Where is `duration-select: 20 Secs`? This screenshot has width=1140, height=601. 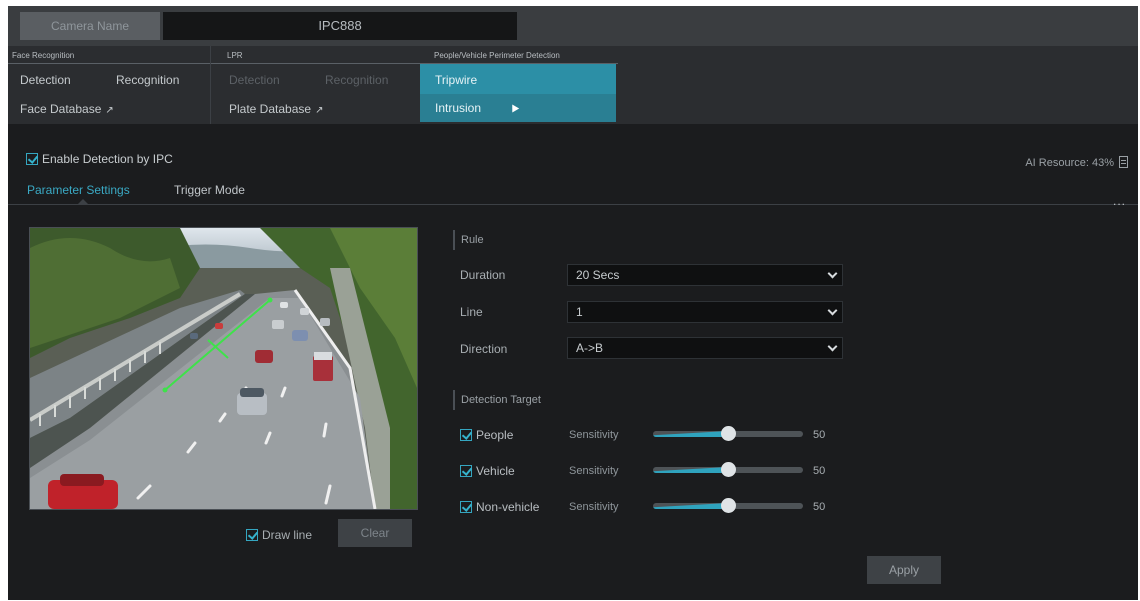 duration-select: 20 Secs is located at coordinates (705, 275).